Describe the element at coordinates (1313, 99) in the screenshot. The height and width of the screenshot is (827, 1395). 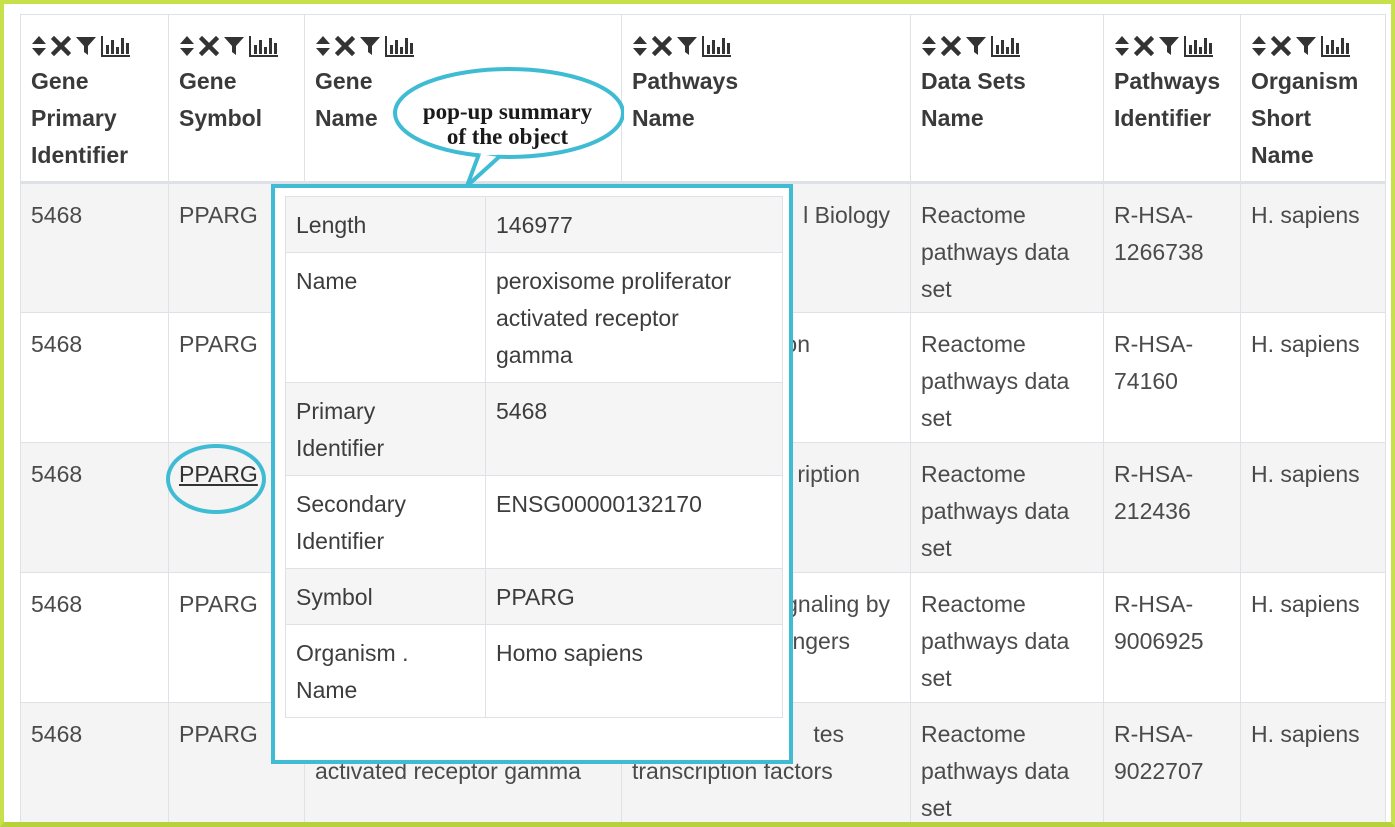
I see `column-header: Organism Short Name` at that location.